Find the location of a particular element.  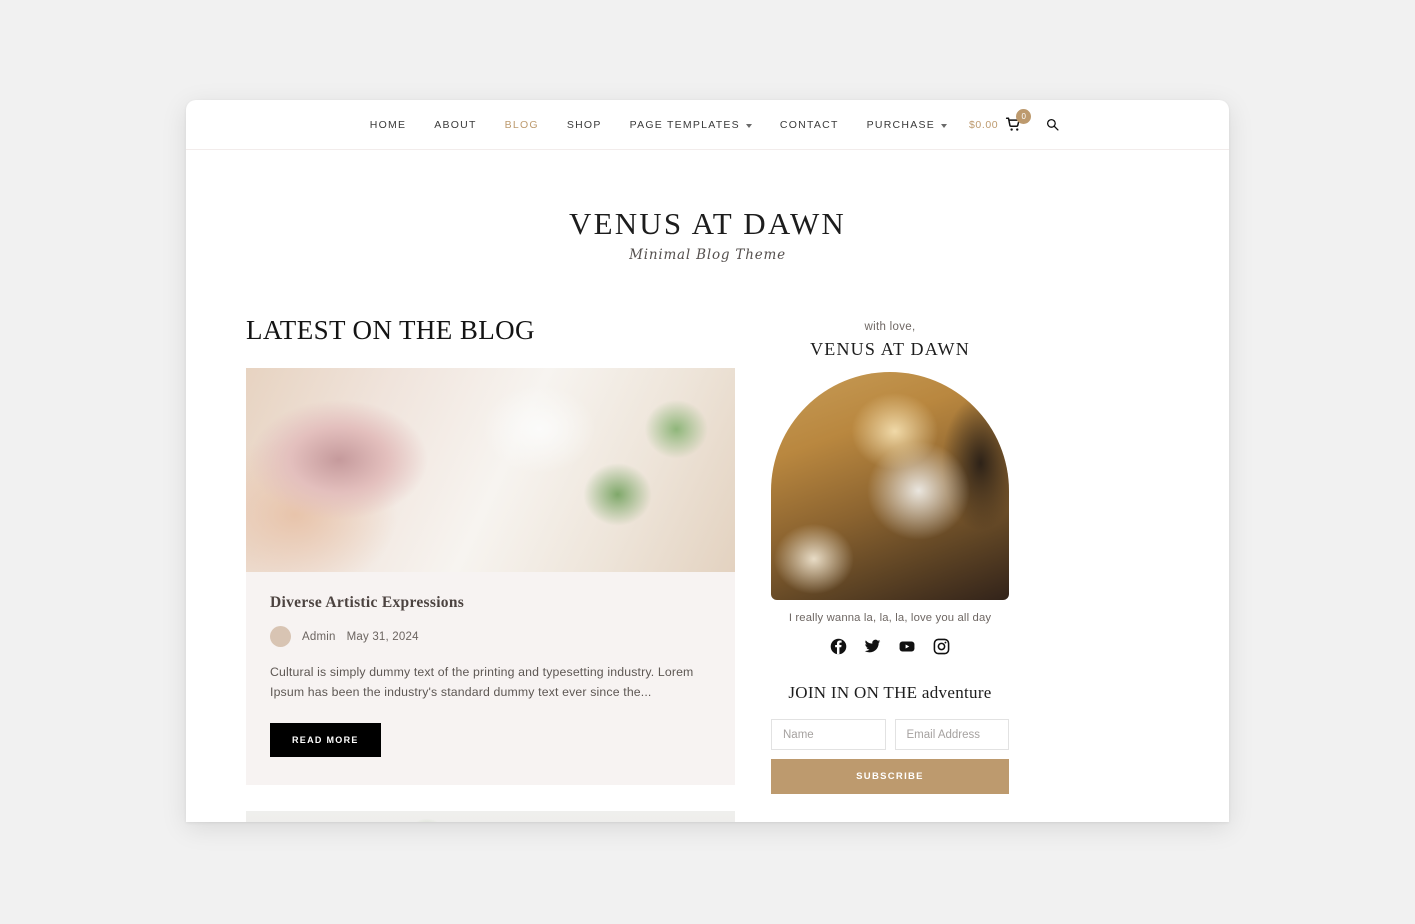

nav-item-label: ABOUT is located at coordinates (455, 124).